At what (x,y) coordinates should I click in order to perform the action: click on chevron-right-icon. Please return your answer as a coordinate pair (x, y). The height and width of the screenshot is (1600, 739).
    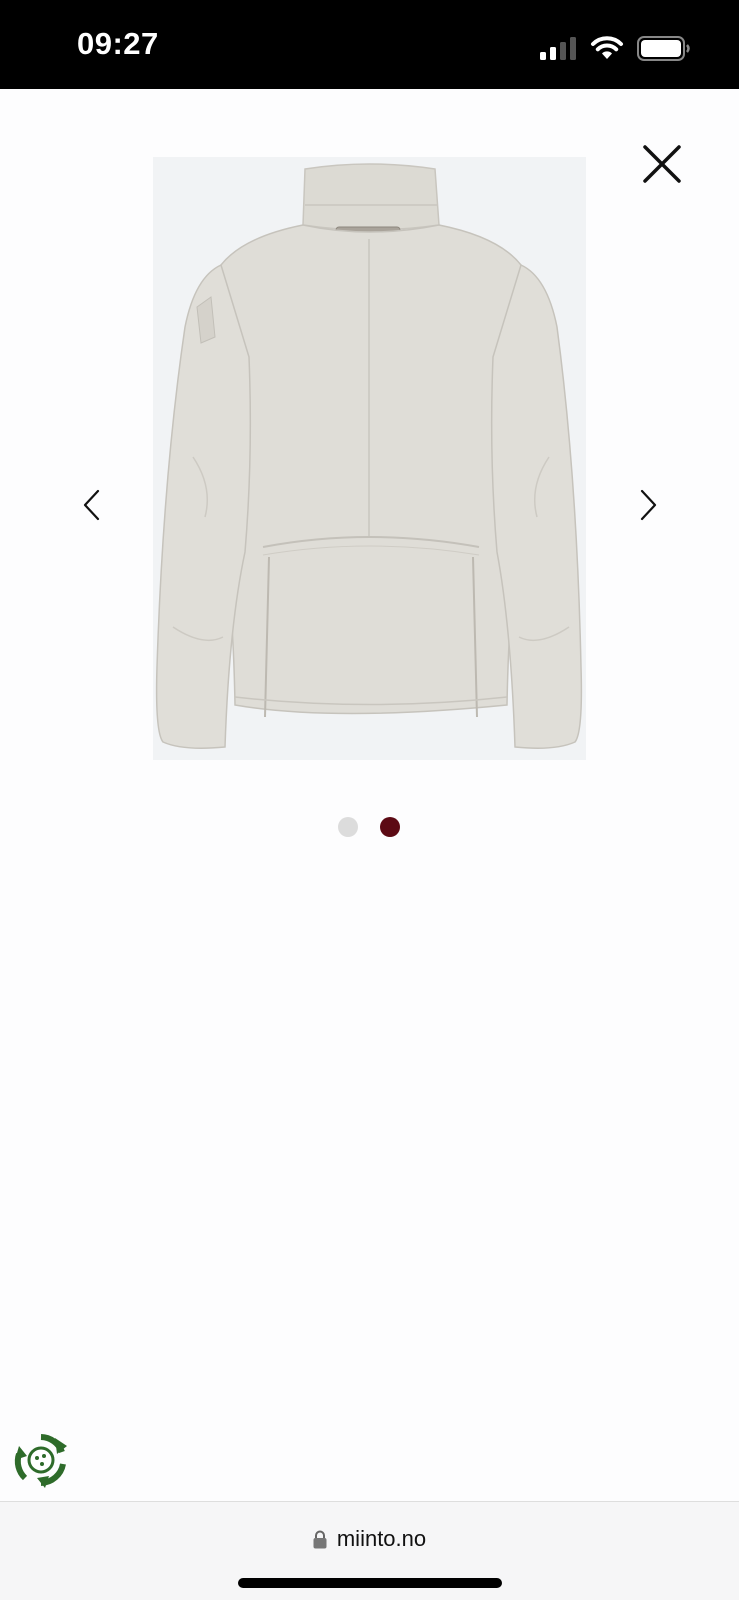
    Looking at the image, I should click on (648, 505).